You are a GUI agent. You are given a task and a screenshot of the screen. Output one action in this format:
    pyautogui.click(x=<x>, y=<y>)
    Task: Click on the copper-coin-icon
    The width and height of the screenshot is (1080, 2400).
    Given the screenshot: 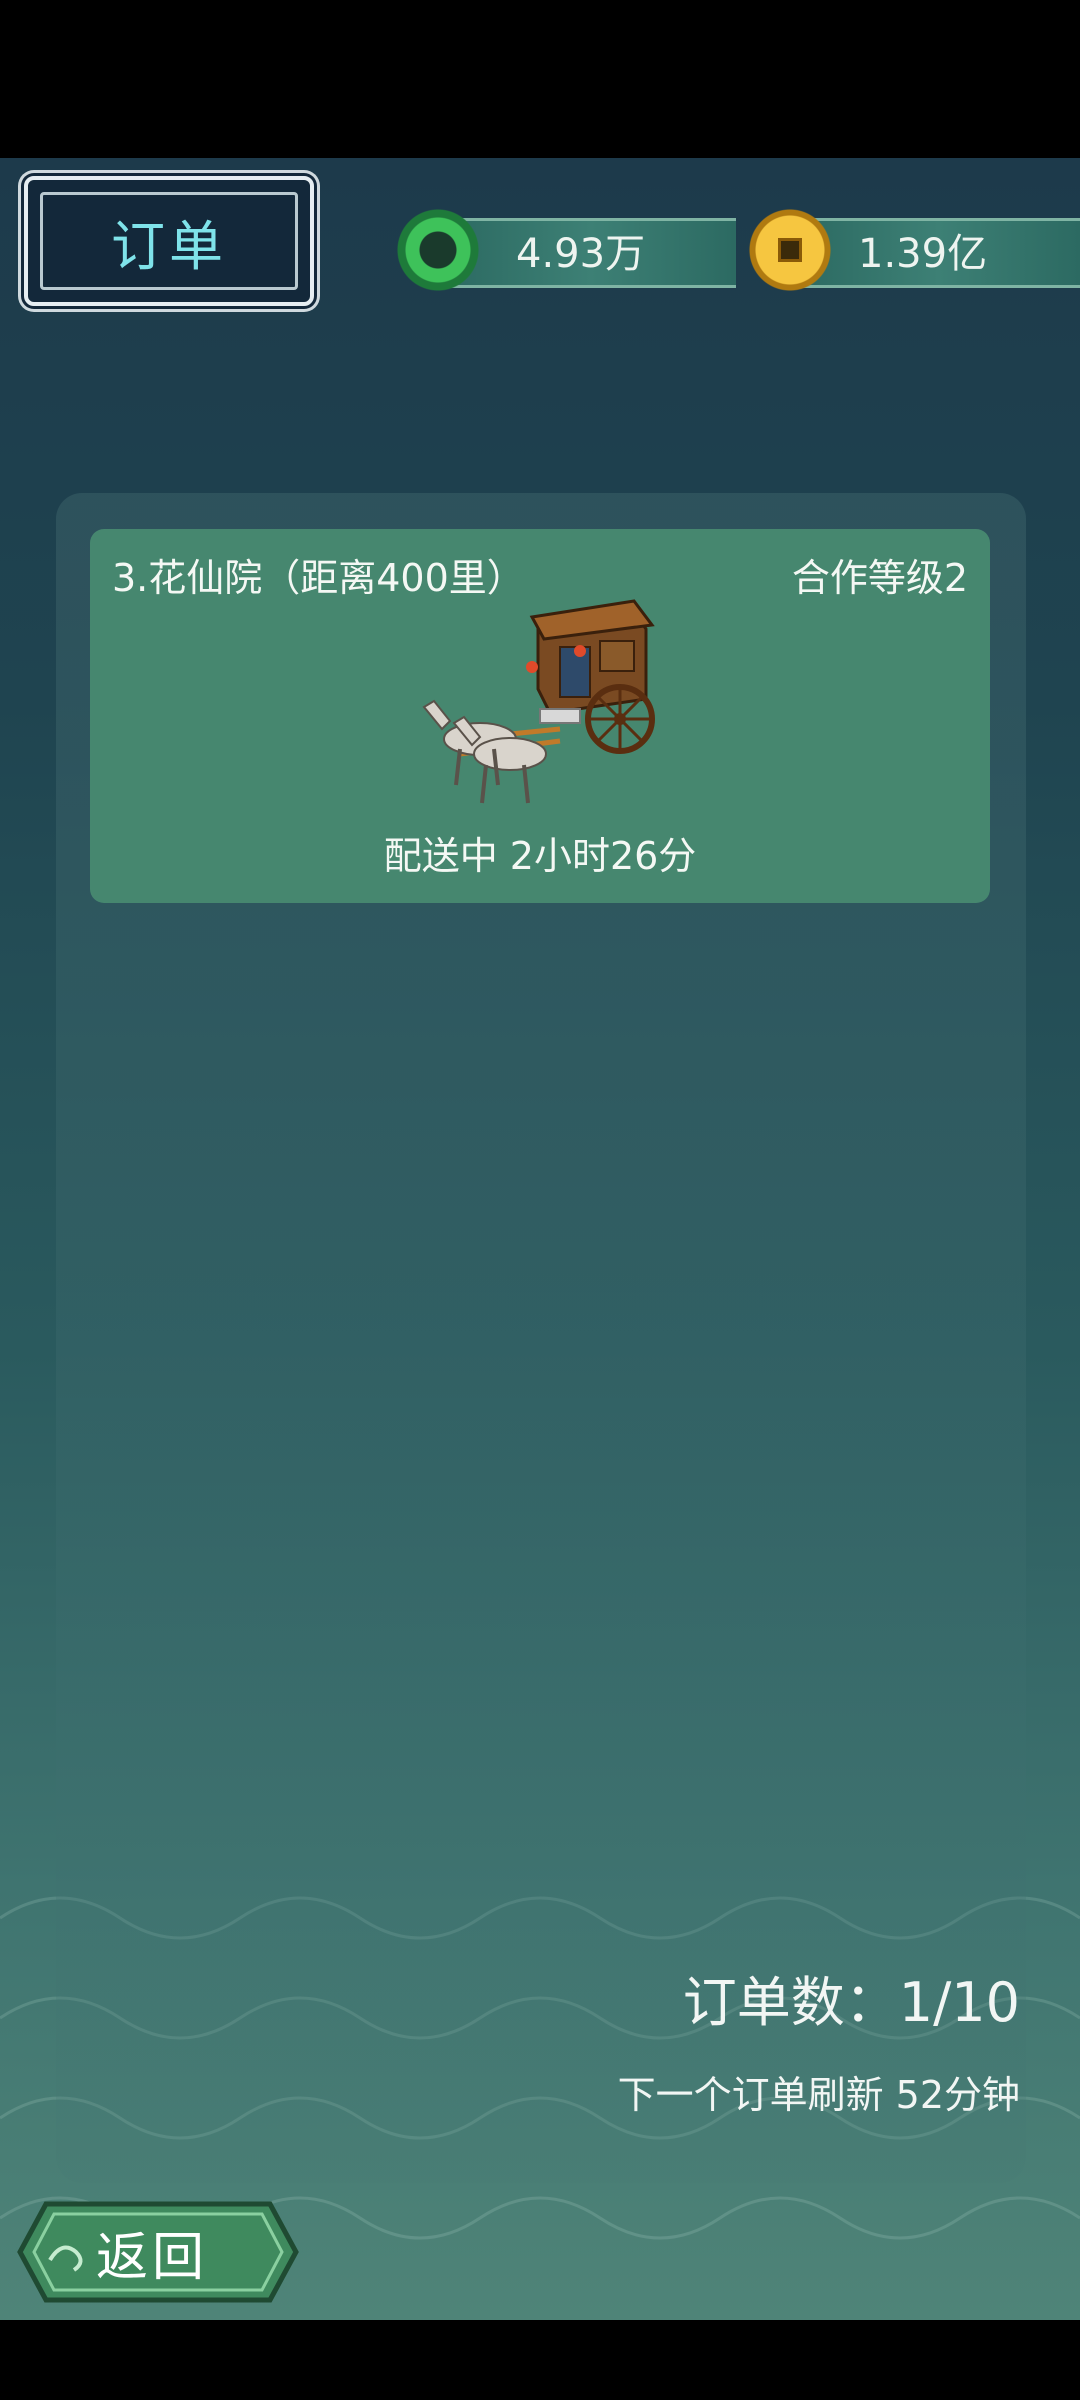 What is the action you would take?
    pyautogui.click(x=790, y=250)
    